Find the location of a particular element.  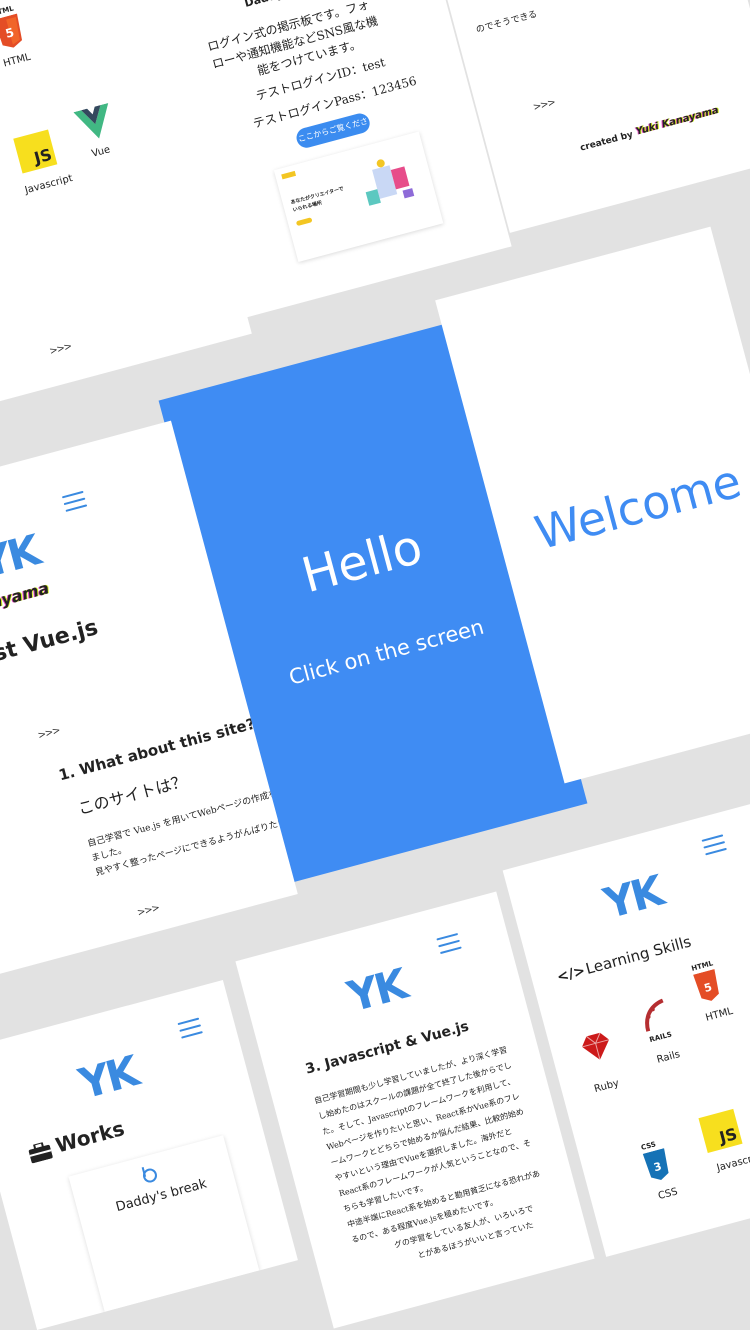

welcome-title: Welcome is located at coordinates (638, 507).